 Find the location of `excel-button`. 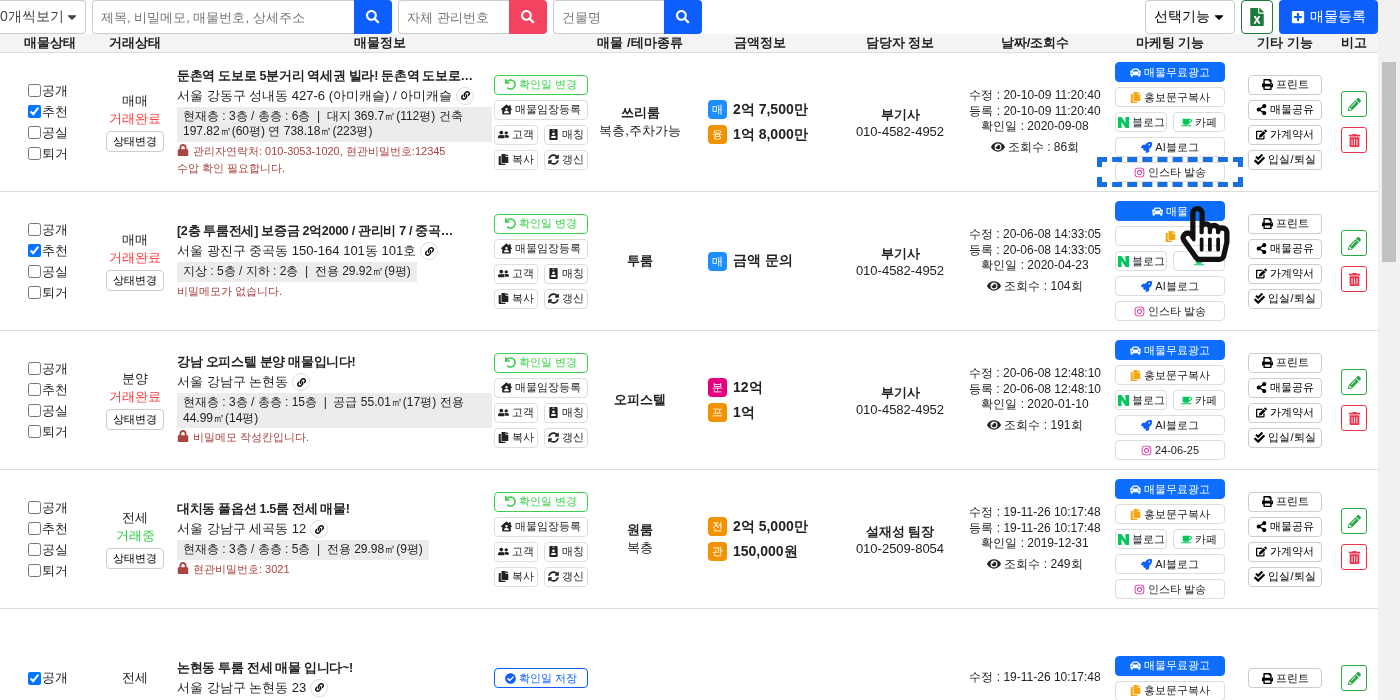

excel-button is located at coordinates (1257, 17).